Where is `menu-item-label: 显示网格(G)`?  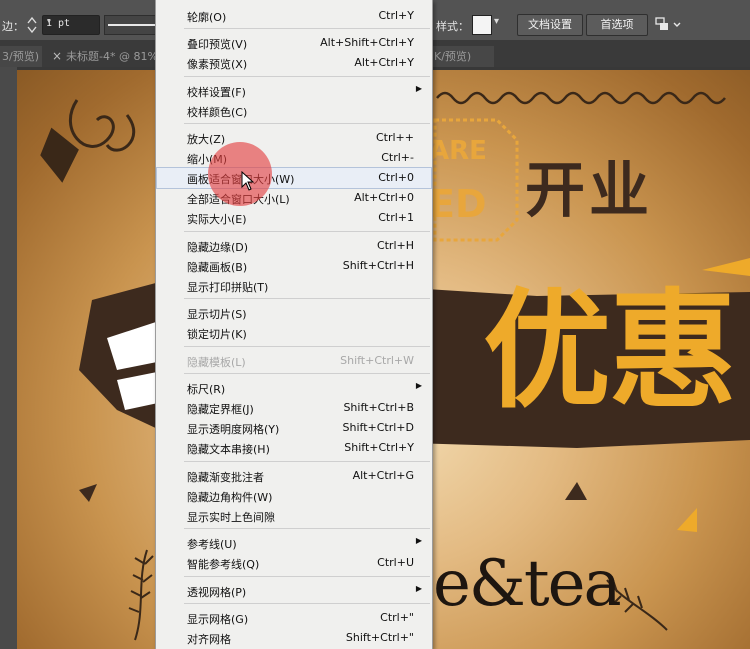 menu-item-label: 显示网格(G) is located at coordinates (218, 619).